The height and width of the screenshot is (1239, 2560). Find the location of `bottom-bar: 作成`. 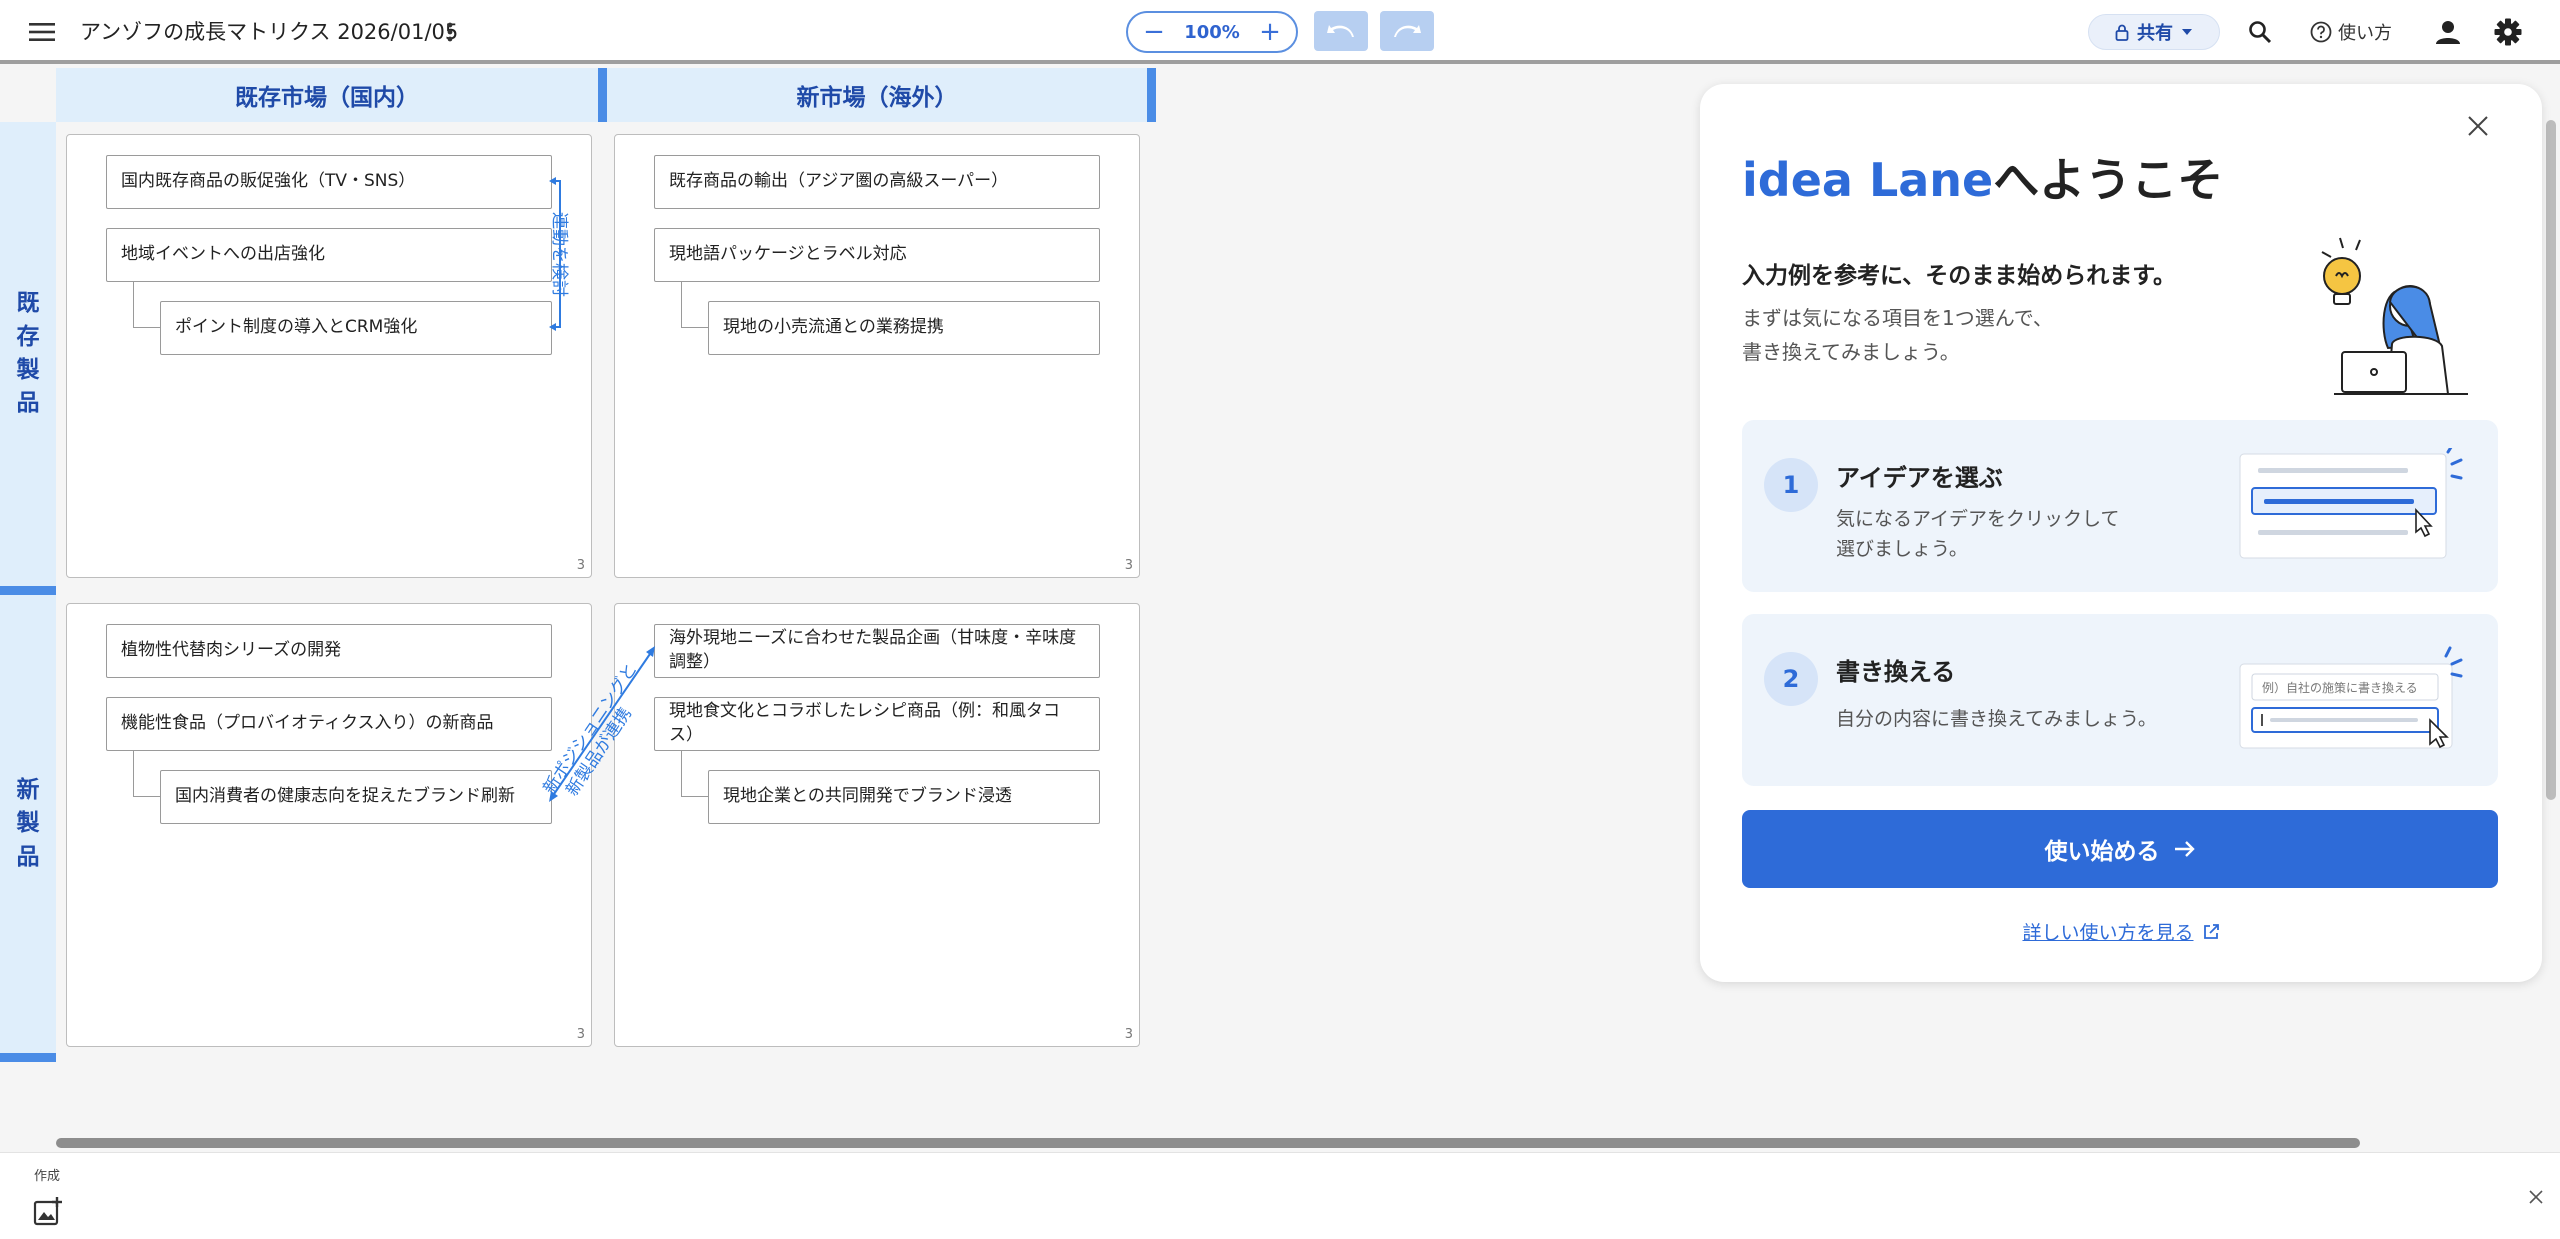

bottom-bar: 作成 is located at coordinates (1280, 1195).